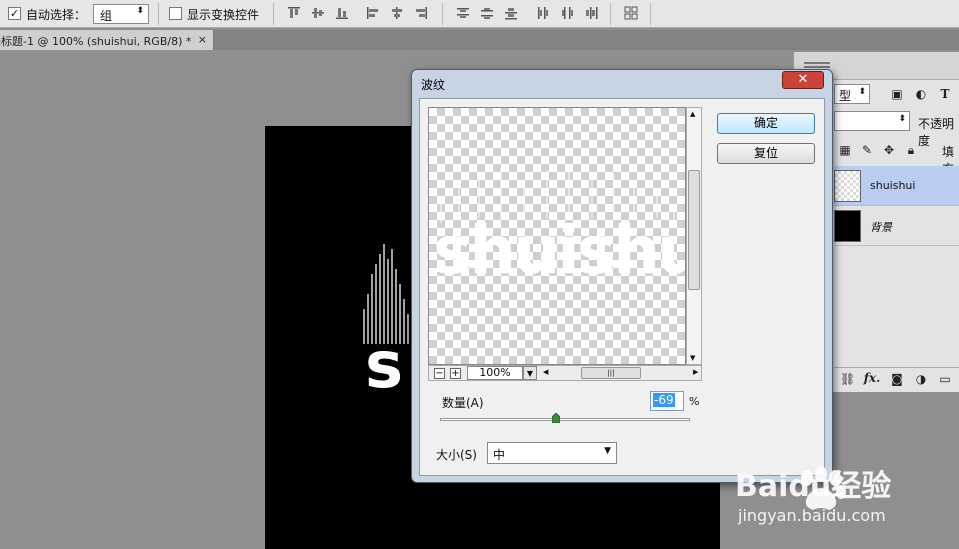  What do you see at coordinates (439, 373) in the screenshot?
I see `zoom-out-button: −` at bounding box center [439, 373].